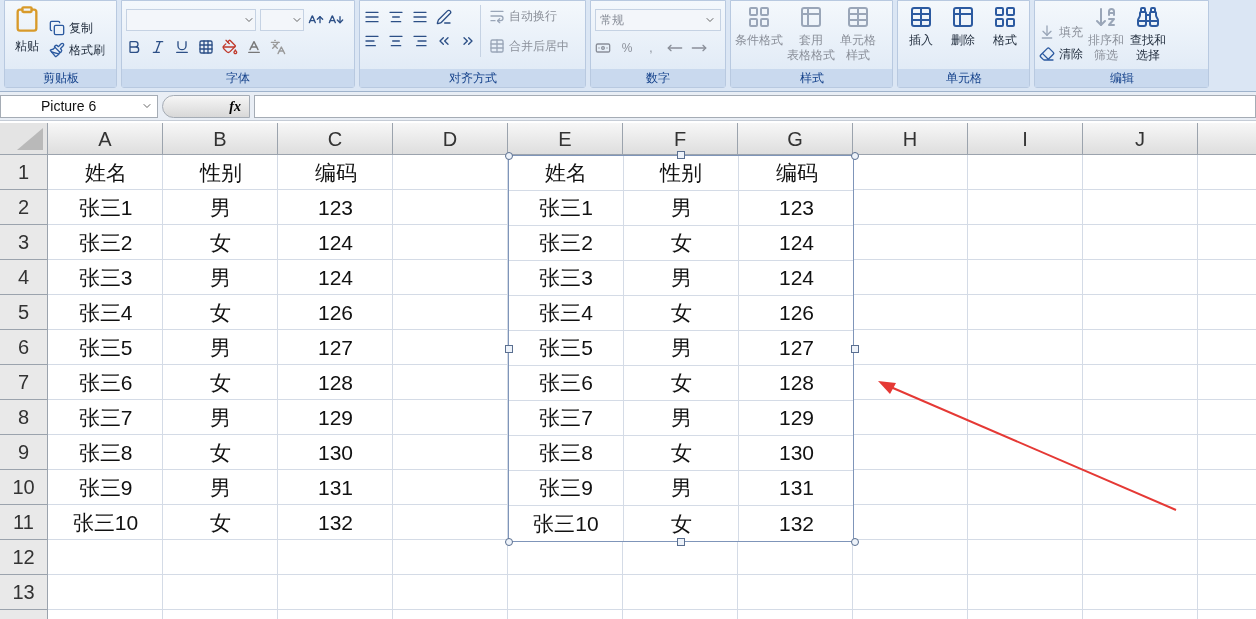  Describe the element at coordinates (1025, 139) in the screenshot. I see `column-header: I` at that location.